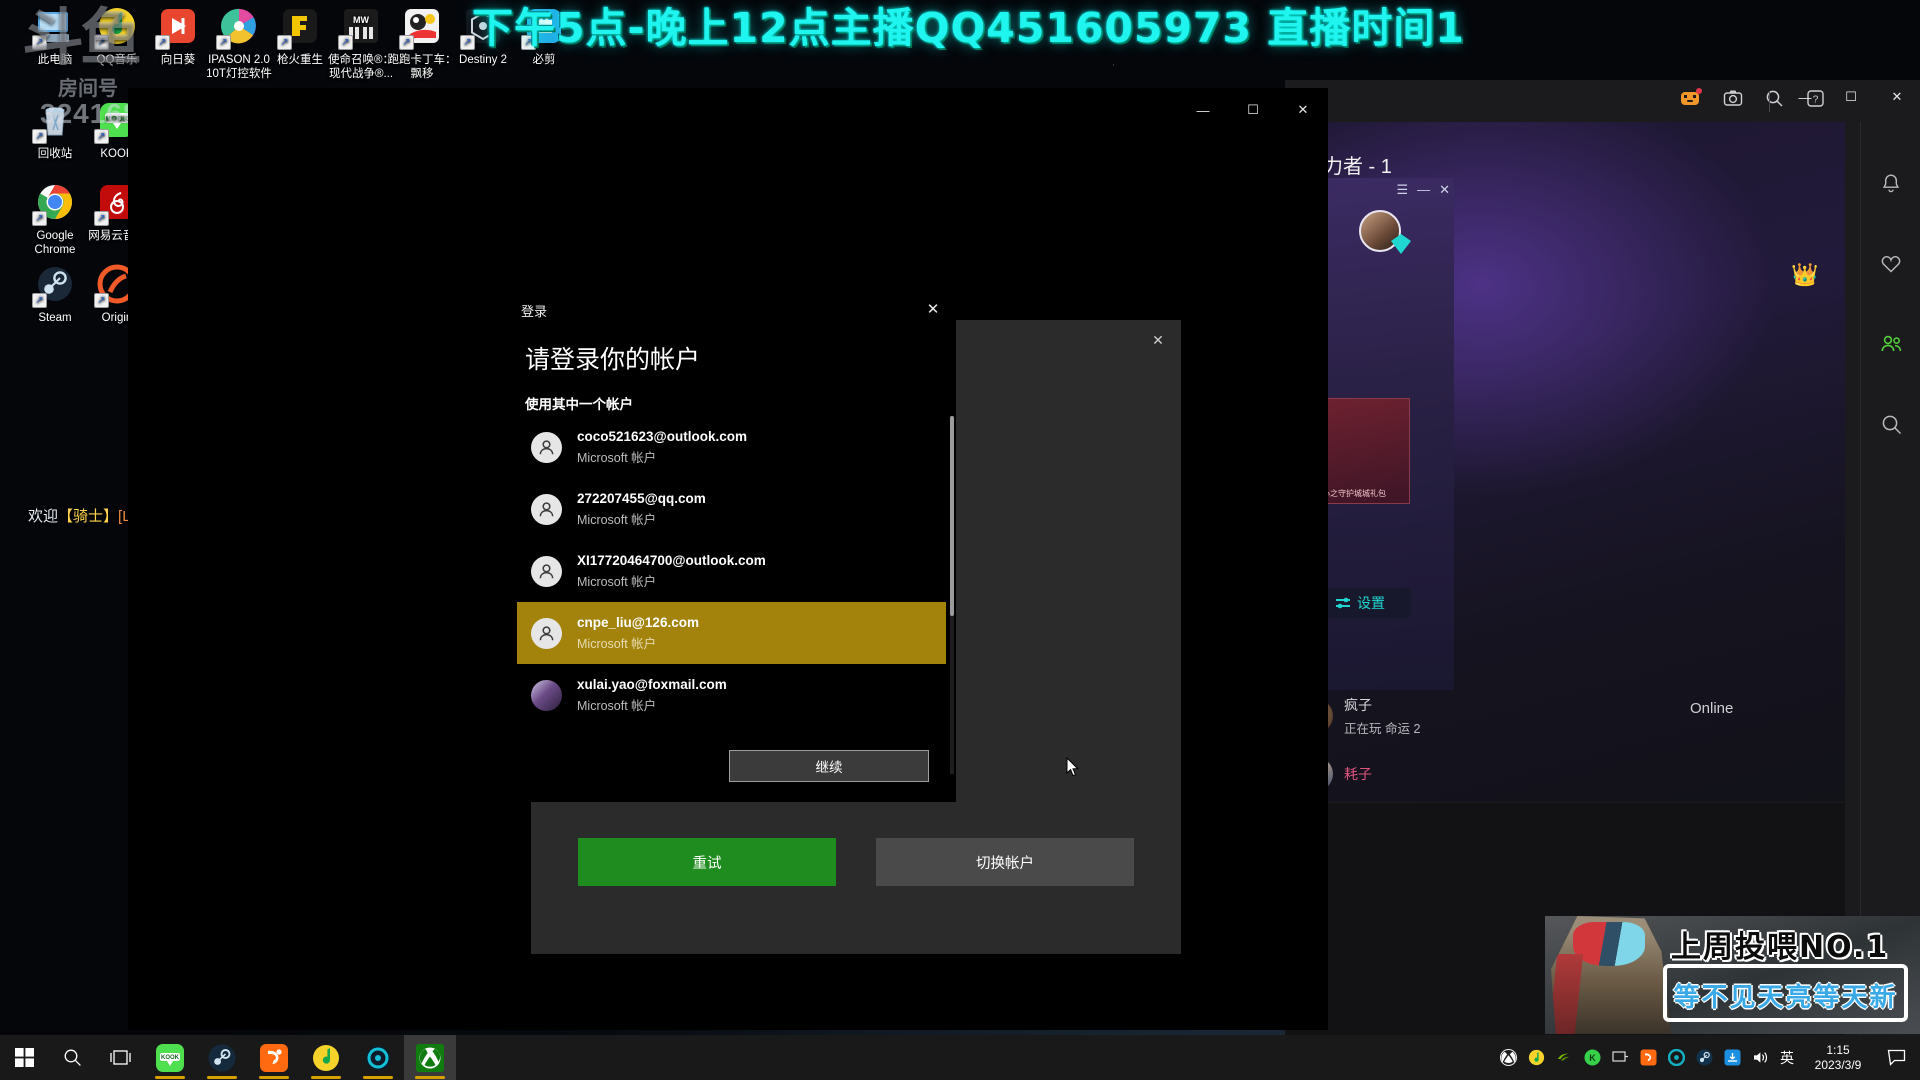  I want to click on signin-modal-title: 登录, so click(534, 311).